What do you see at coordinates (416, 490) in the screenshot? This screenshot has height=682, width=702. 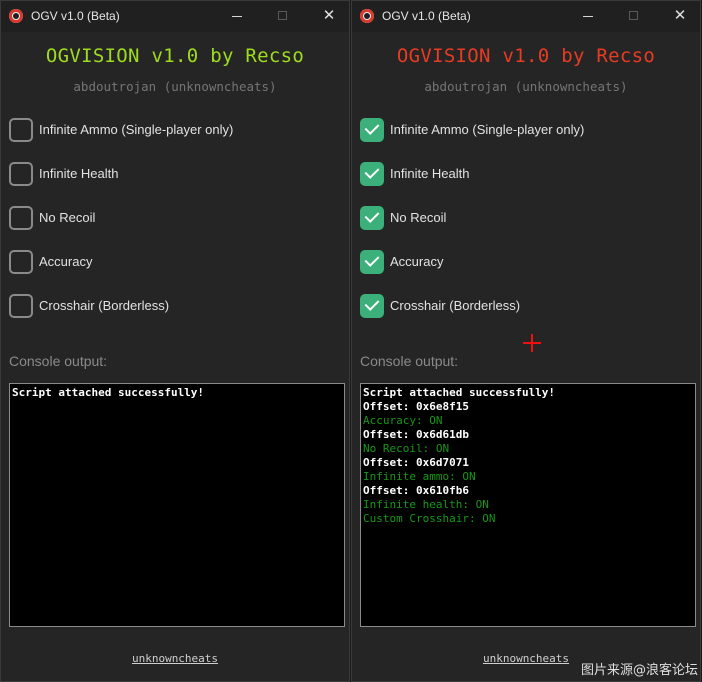 I see `console-line: Offset: 0x610fb6` at bounding box center [416, 490].